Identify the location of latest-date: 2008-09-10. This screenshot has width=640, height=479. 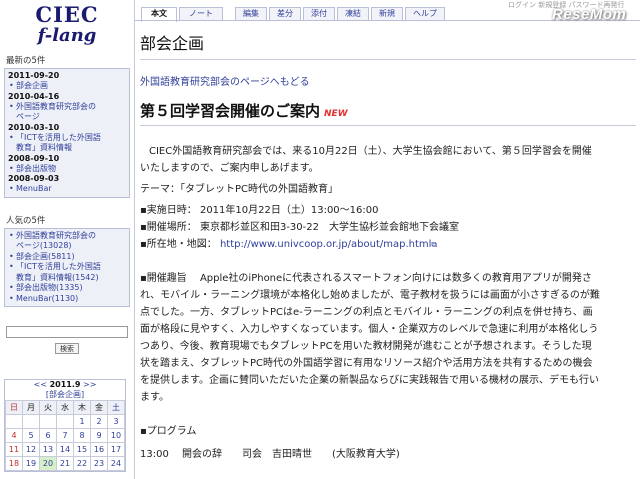
(34, 158).